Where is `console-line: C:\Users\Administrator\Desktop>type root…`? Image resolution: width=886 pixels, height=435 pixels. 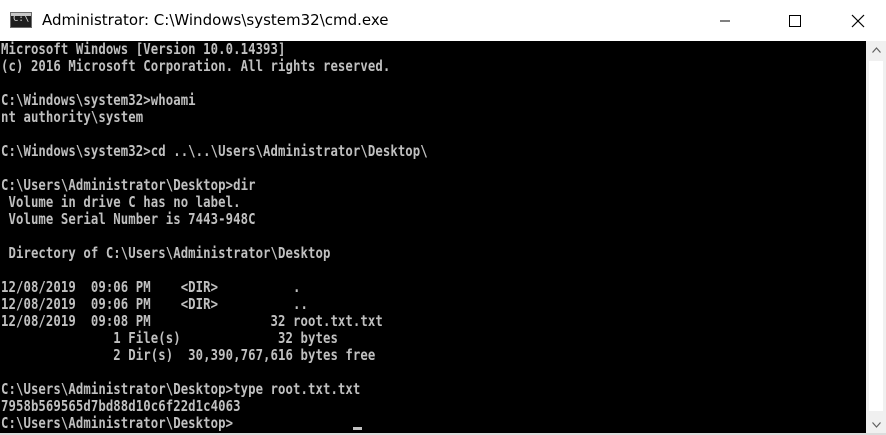 console-line: C:\Users\Administrator\Desktop>type root… is located at coordinates (181, 389).